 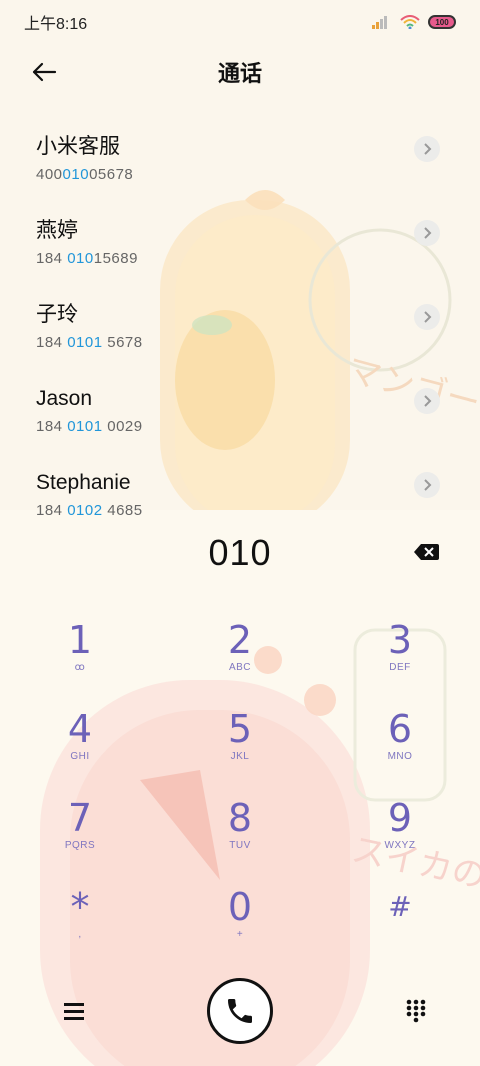 I want to click on signal-icon, so click(x=379, y=22).